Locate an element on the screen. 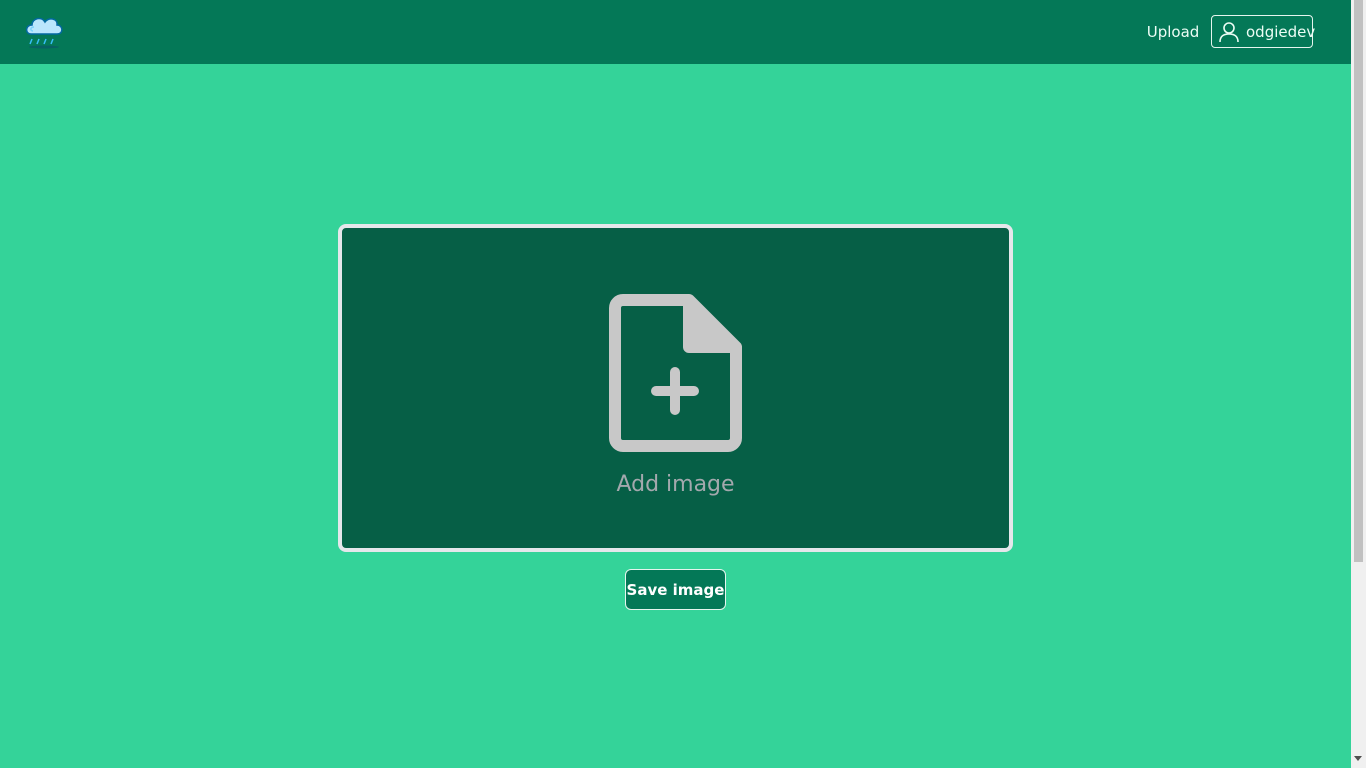 This screenshot has width=1366, height=768. save-image-button: Save image is located at coordinates (675, 589).